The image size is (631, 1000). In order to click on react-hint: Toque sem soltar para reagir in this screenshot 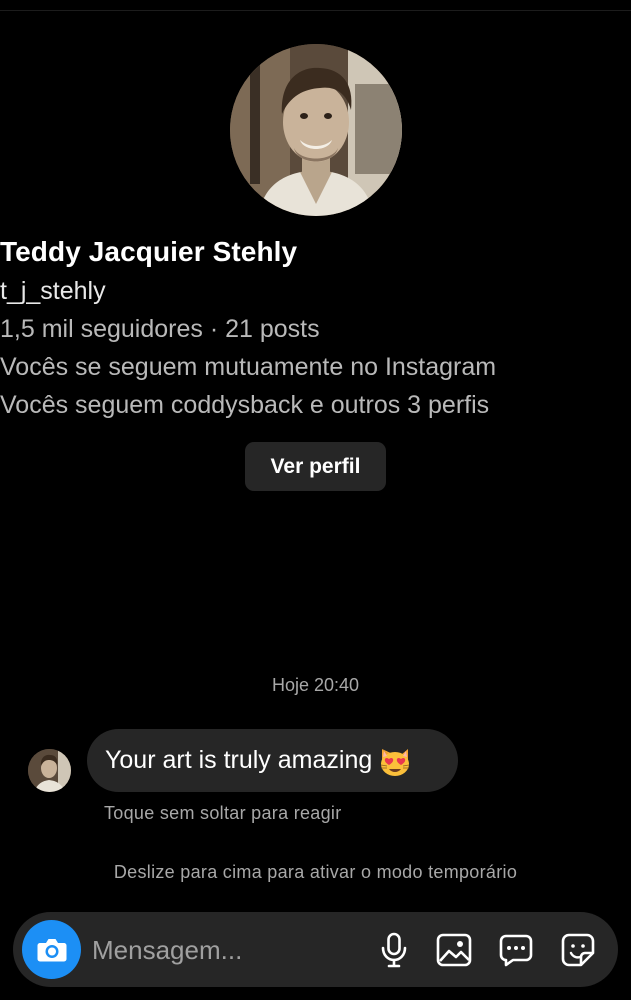, I will do `click(223, 813)`.